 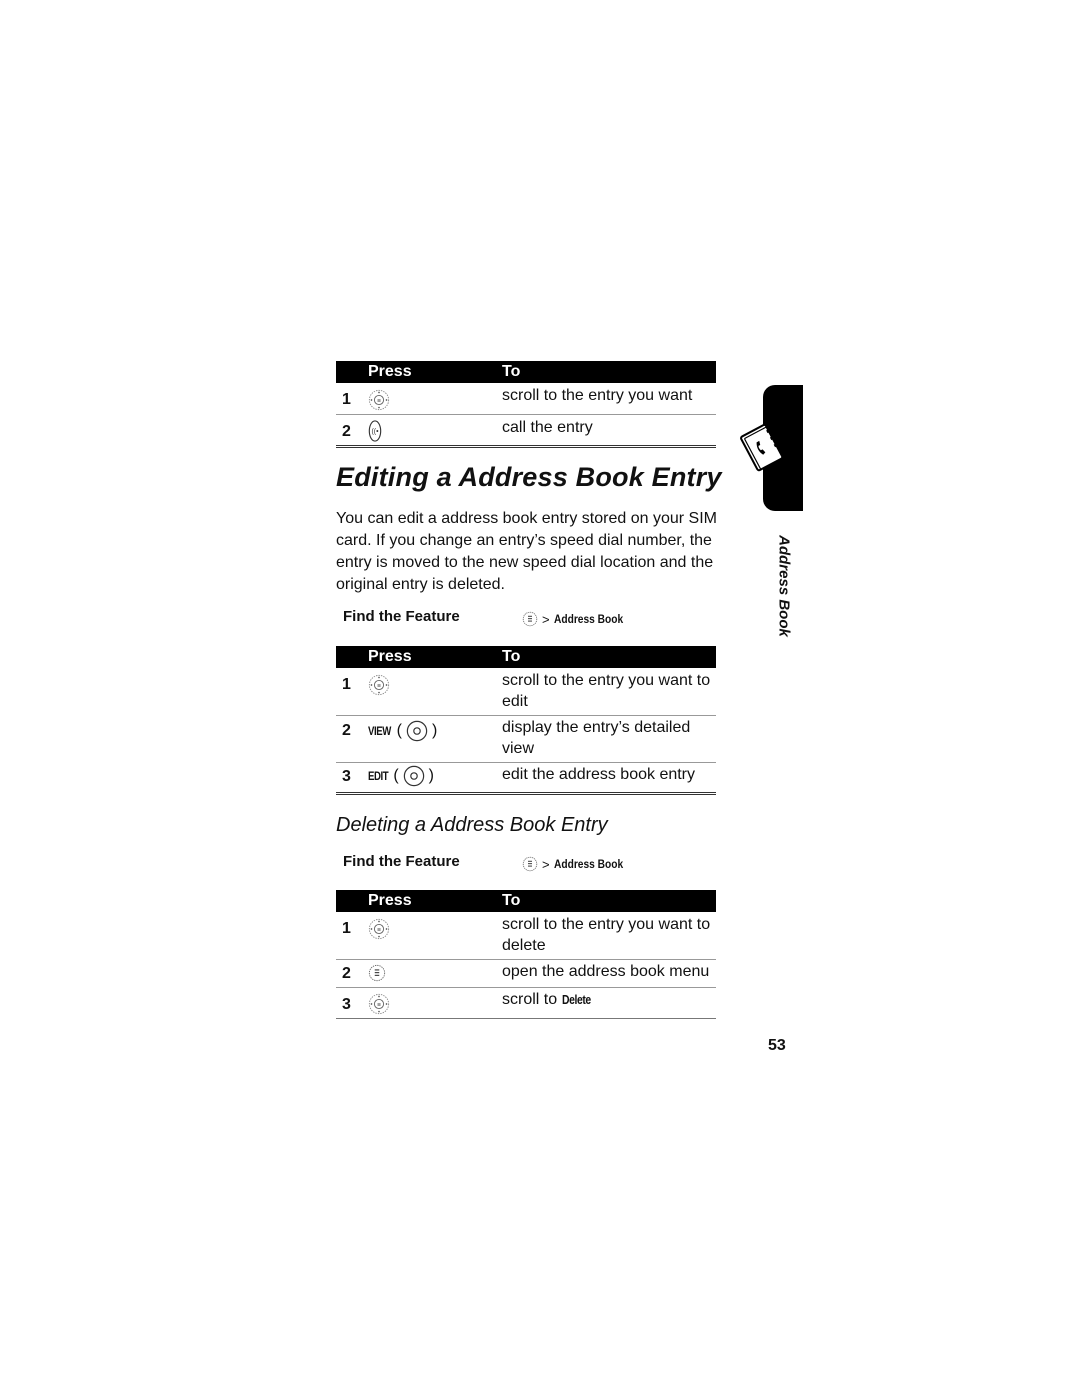 What do you see at coordinates (596, 738) in the screenshot?
I see `step-description: display the entry’s detailed view` at bounding box center [596, 738].